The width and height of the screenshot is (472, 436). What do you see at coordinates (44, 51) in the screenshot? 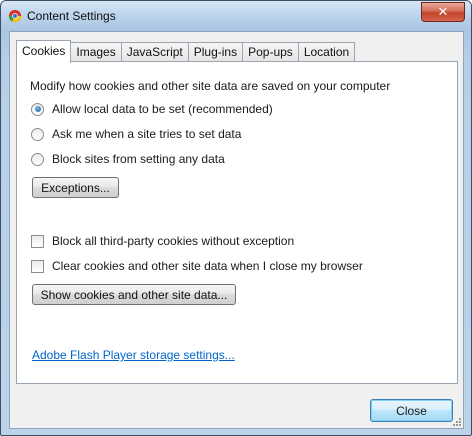
I see `tab-cookies: Cookies` at bounding box center [44, 51].